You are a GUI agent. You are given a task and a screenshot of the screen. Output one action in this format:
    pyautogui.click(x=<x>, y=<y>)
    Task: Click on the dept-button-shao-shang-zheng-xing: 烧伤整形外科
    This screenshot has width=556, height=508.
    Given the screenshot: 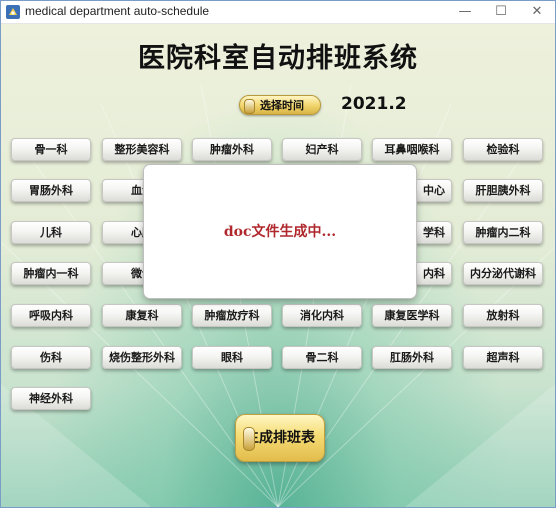 What is the action you would take?
    pyautogui.click(x=142, y=357)
    